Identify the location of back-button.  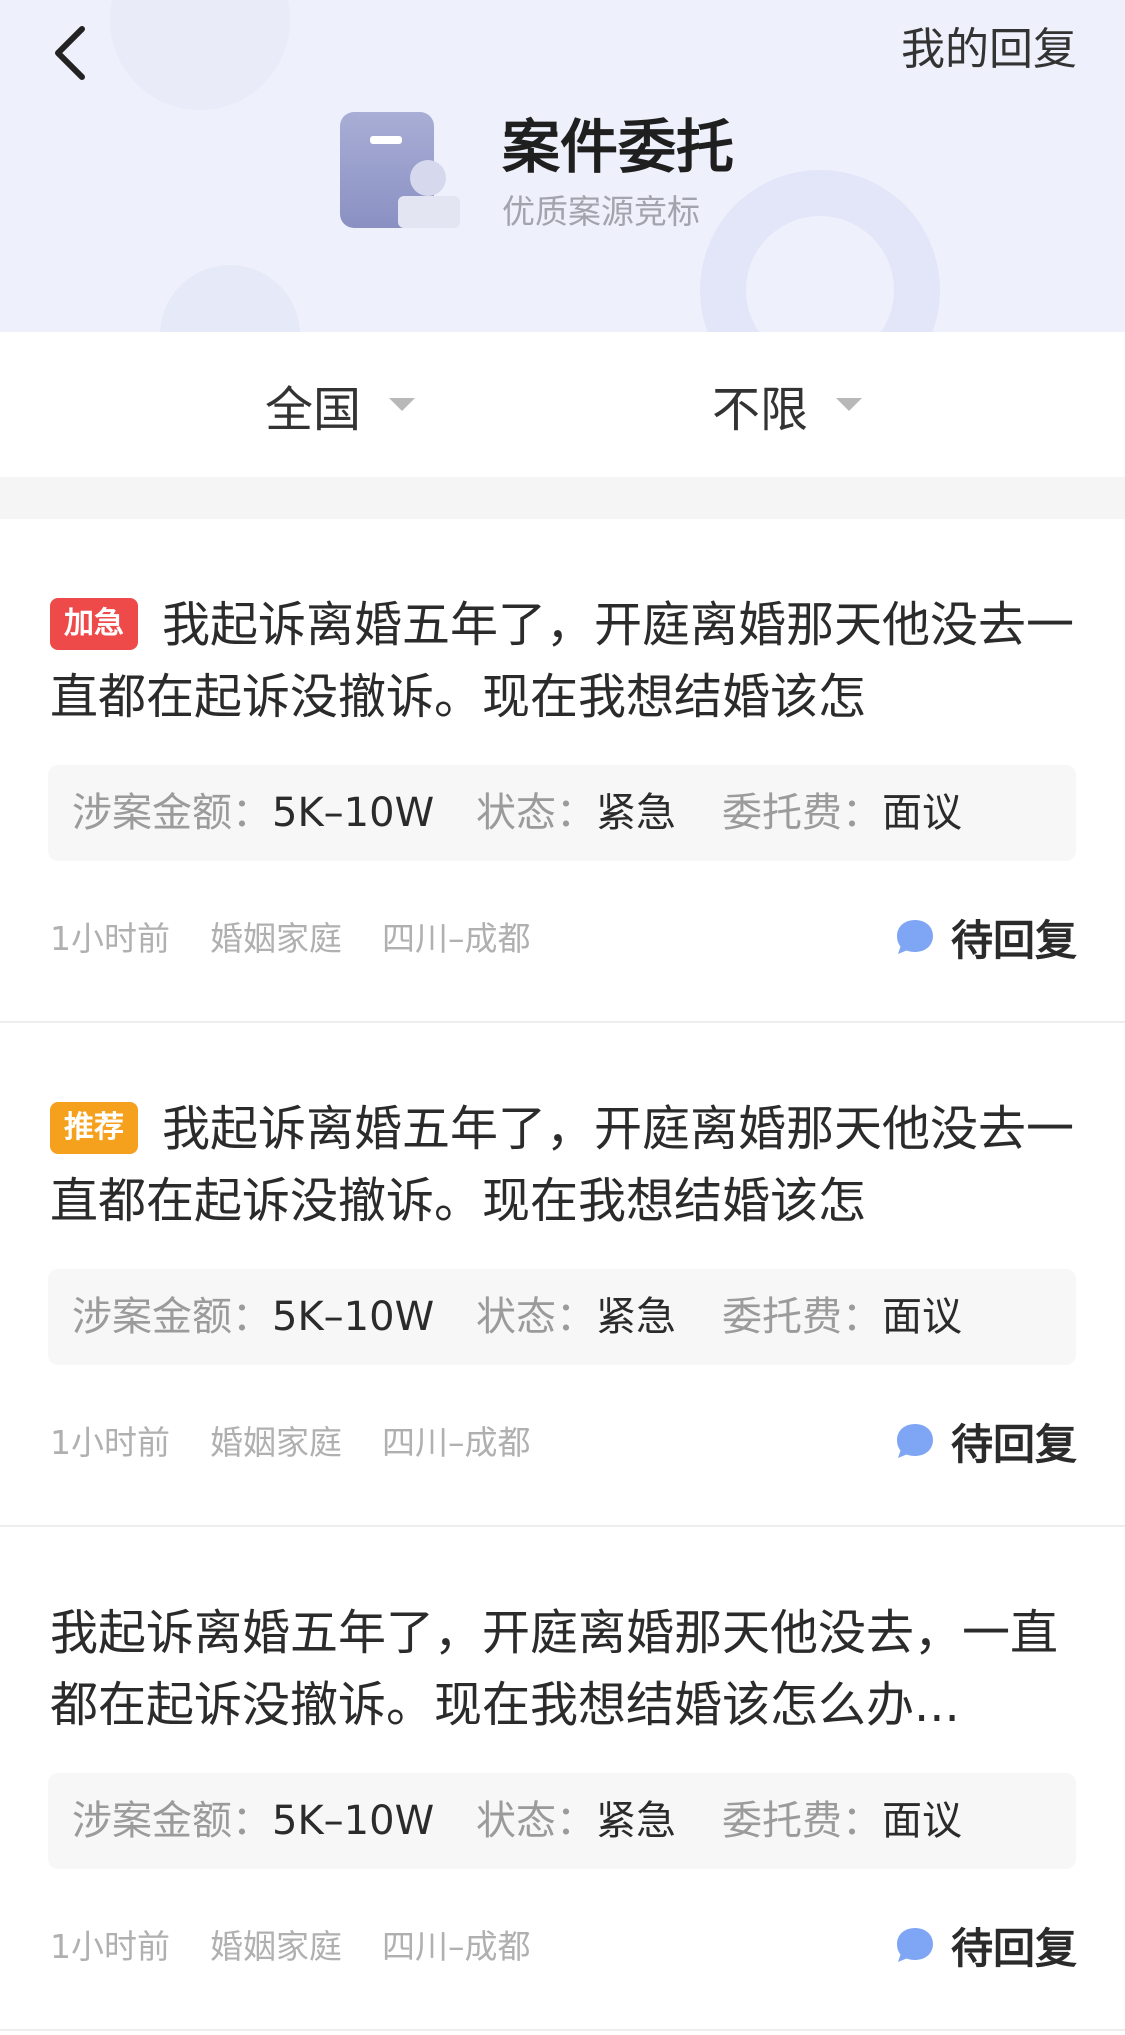
(70, 53).